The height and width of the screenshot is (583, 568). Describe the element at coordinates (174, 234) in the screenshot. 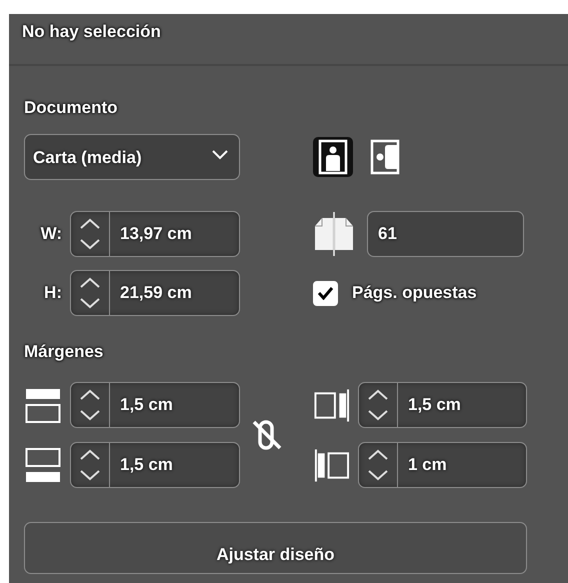

I see `value-field: 13,97 cm` at that location.